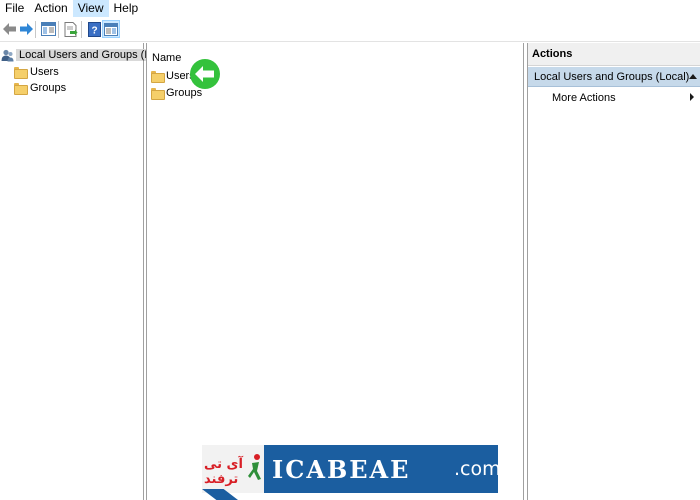  What do you see at coordinates (166, 58) in the screenshot?
I see `column-header-name: Name` at bounding box center [166, 58].